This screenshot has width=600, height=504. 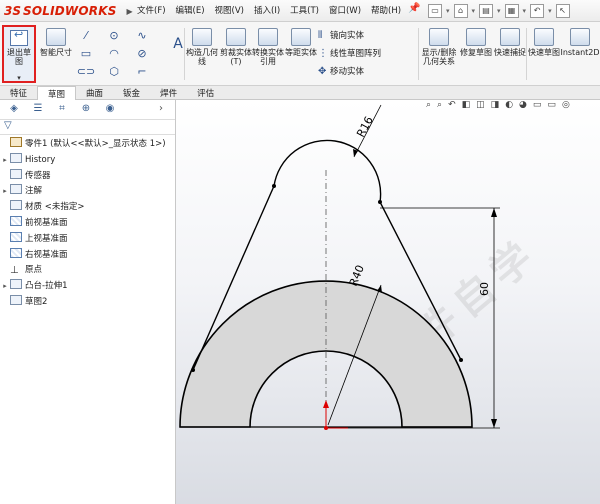 I want to click on menu-tools: 工具(T), so click(x=304, y=10).